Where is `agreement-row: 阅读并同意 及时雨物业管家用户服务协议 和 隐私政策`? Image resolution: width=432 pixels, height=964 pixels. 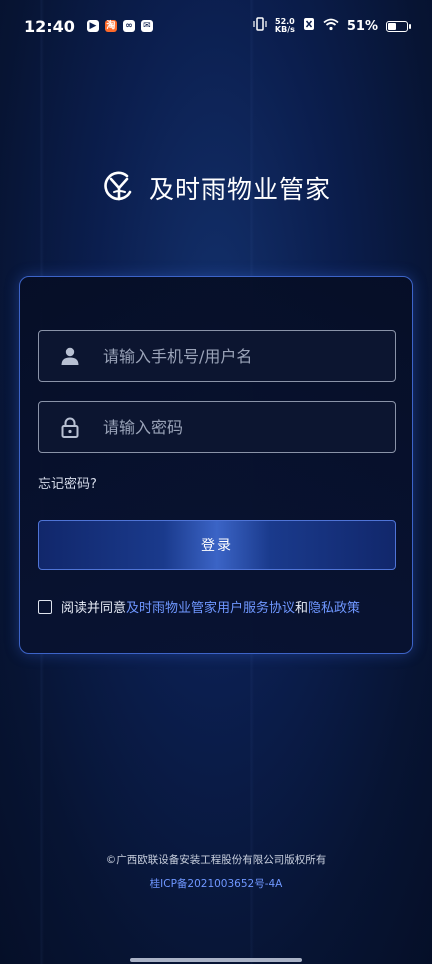 agreement-row: 阅读并同意 及时雨物业管家用户服务协议 和 隐私政策 is located at coordinates (199, 606).